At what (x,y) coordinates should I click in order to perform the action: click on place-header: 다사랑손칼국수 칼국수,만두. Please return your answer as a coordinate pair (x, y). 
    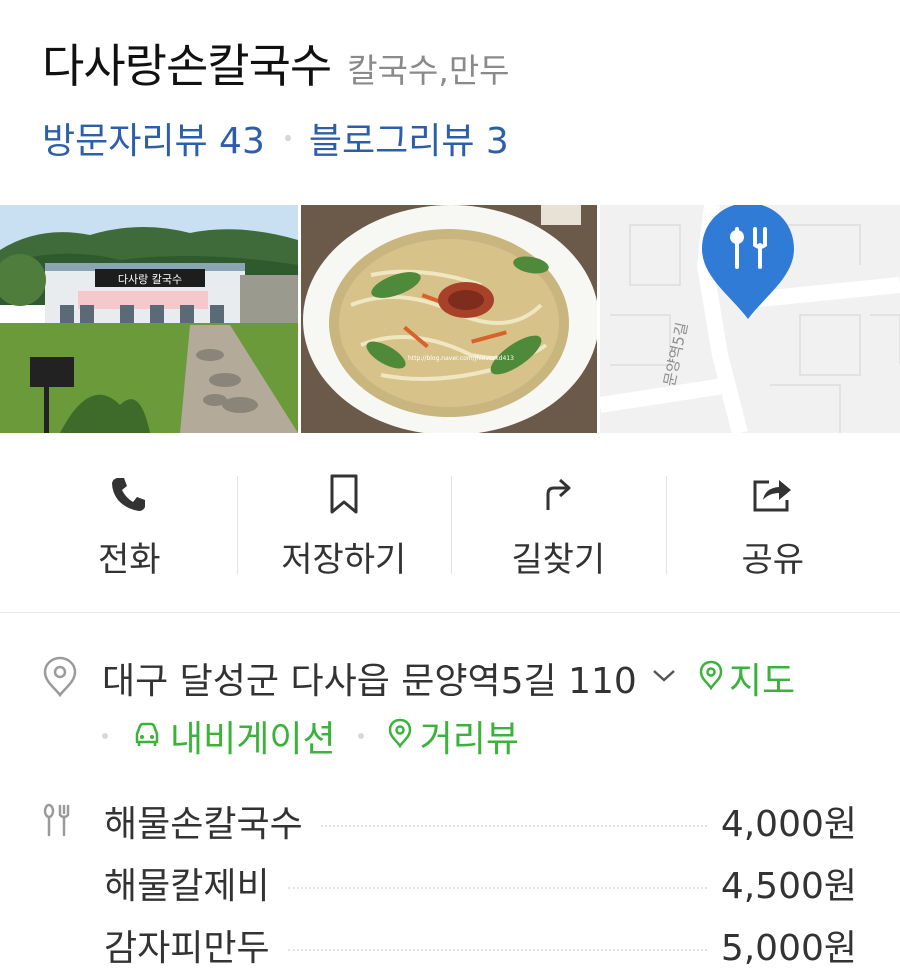
    Looking at the image, I should click on (276, 63).